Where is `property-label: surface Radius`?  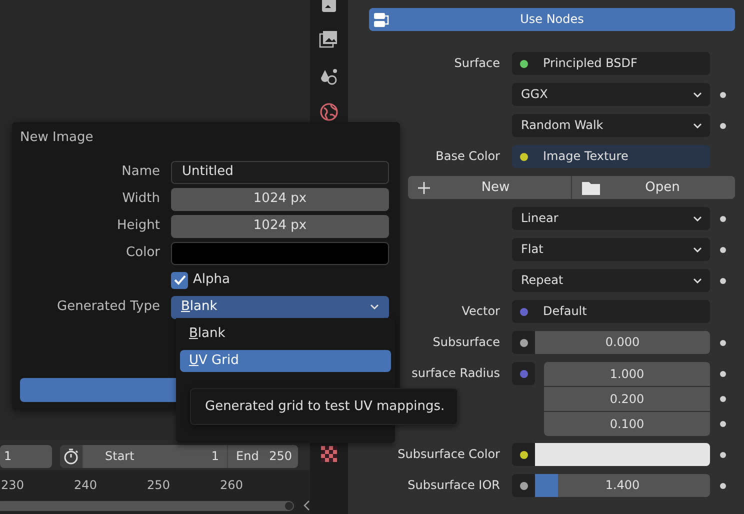 property-label: surface Radius is located at coordinates (456, 373).